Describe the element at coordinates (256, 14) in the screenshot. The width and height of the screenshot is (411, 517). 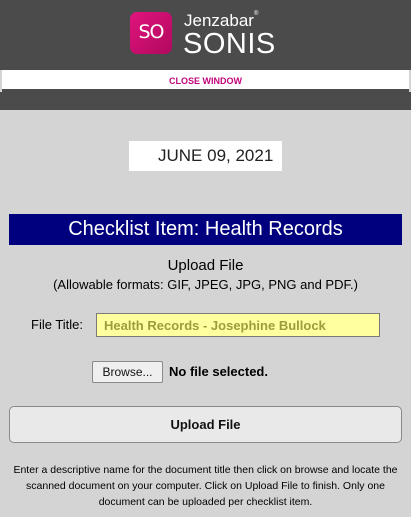
I see `trademark-mark: ®` at that location.